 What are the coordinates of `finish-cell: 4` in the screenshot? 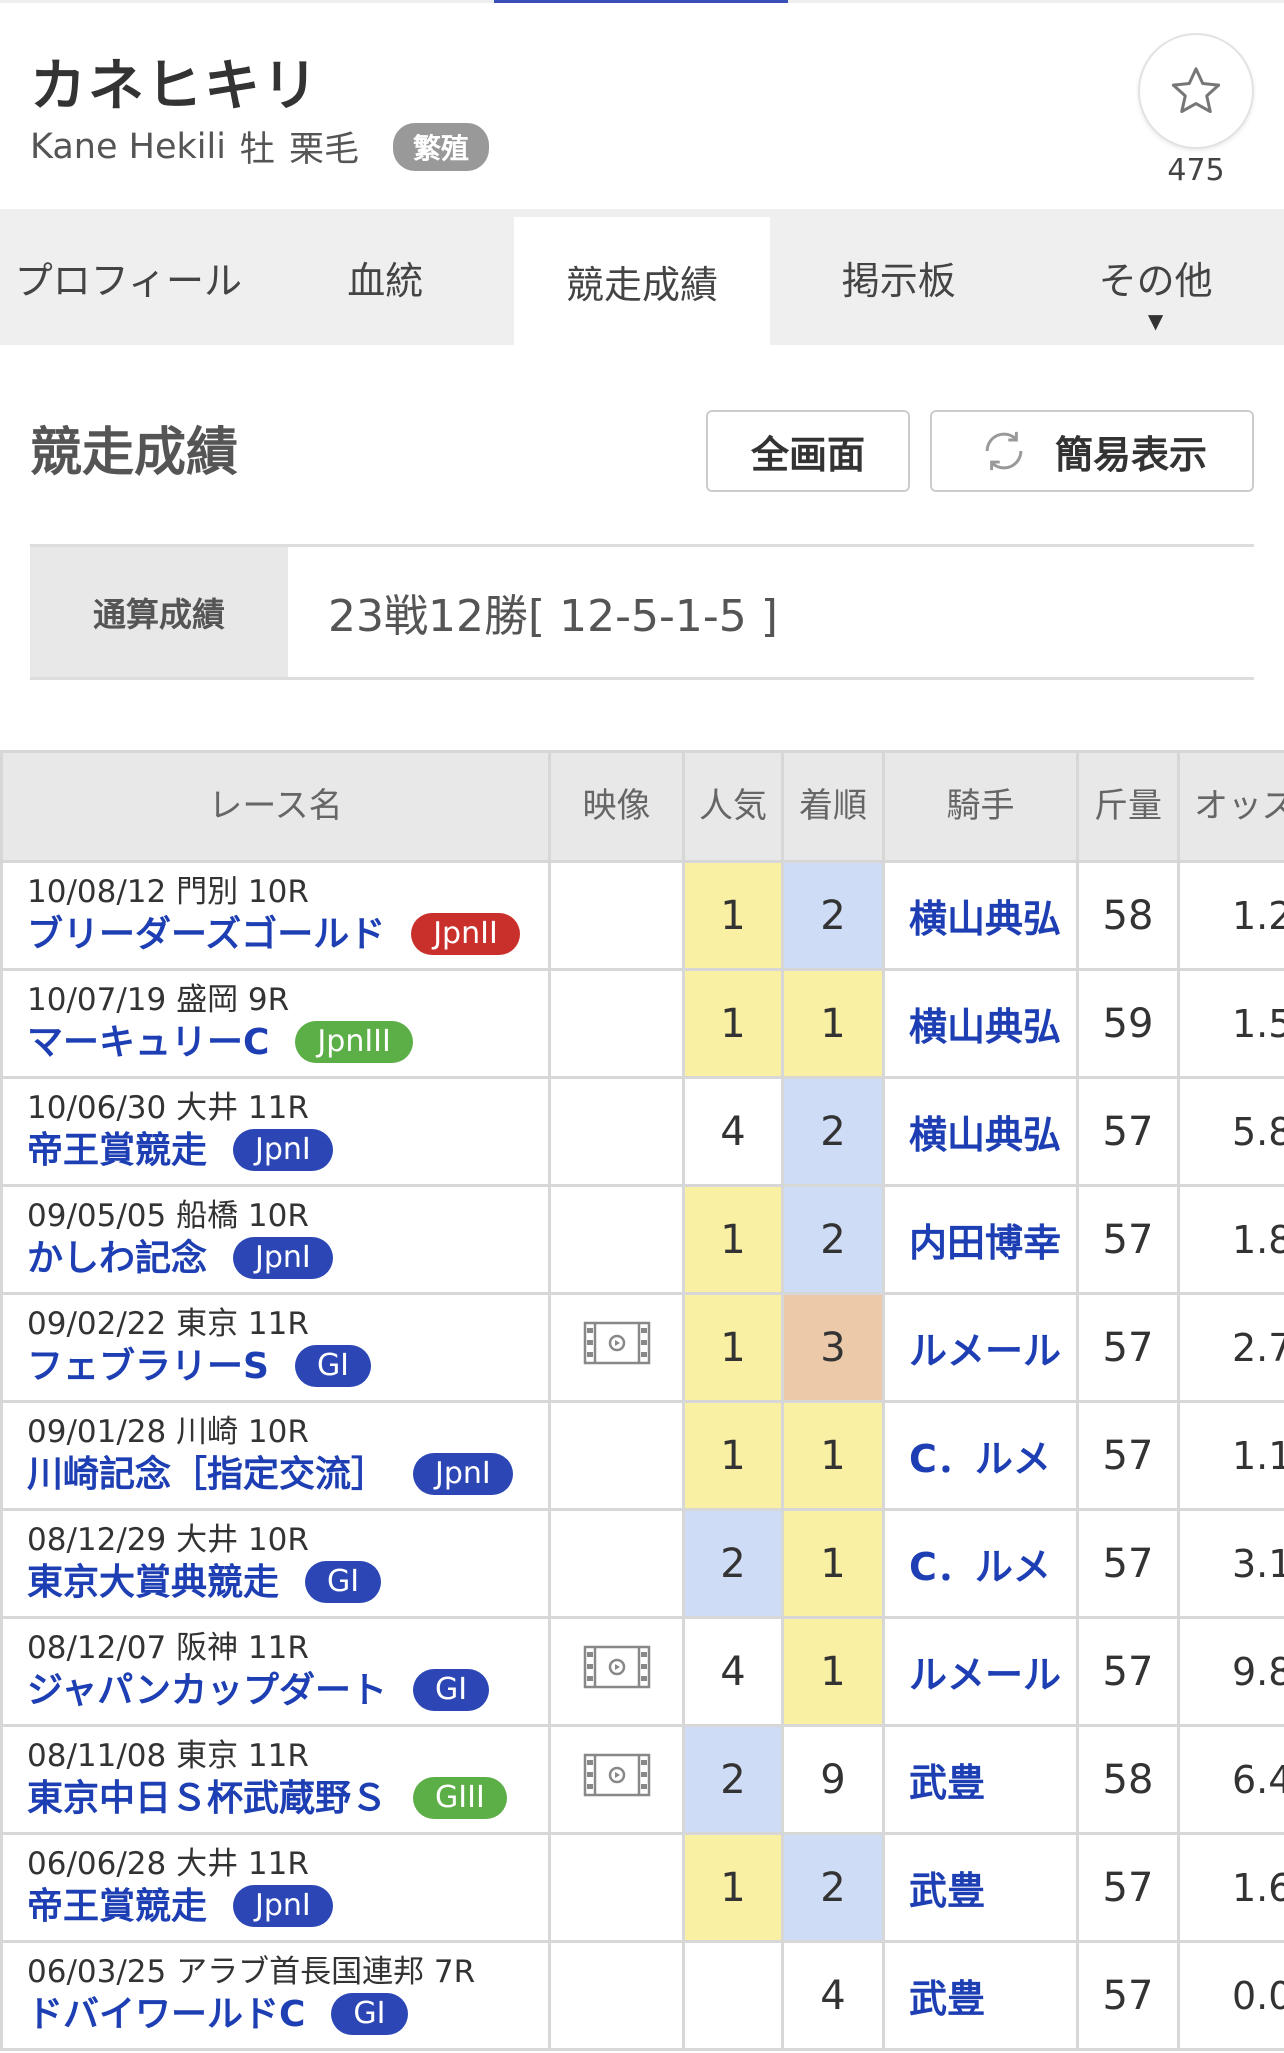 It's located at (833, 1995).